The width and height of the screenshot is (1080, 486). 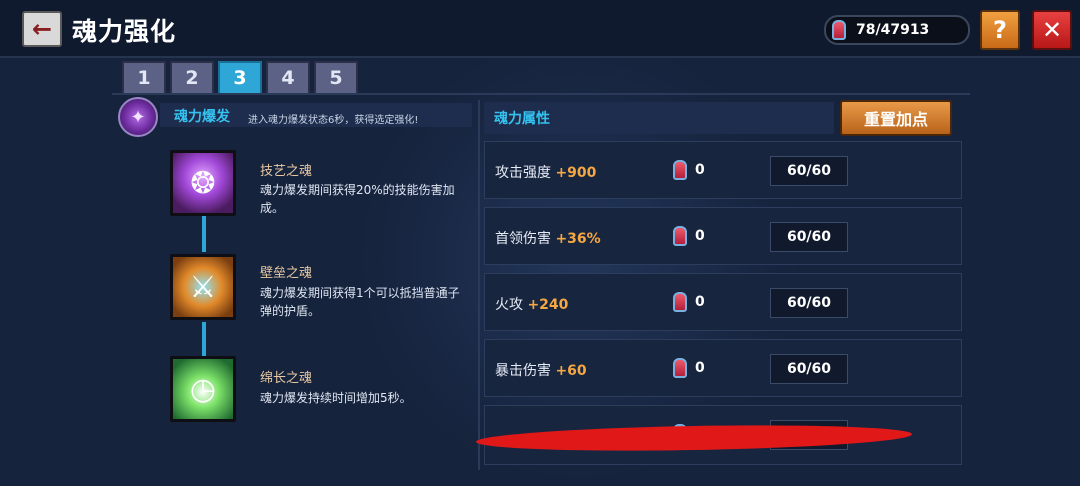 I want to click on reset-points-button: 重置加点, so click(x=896, y=118).